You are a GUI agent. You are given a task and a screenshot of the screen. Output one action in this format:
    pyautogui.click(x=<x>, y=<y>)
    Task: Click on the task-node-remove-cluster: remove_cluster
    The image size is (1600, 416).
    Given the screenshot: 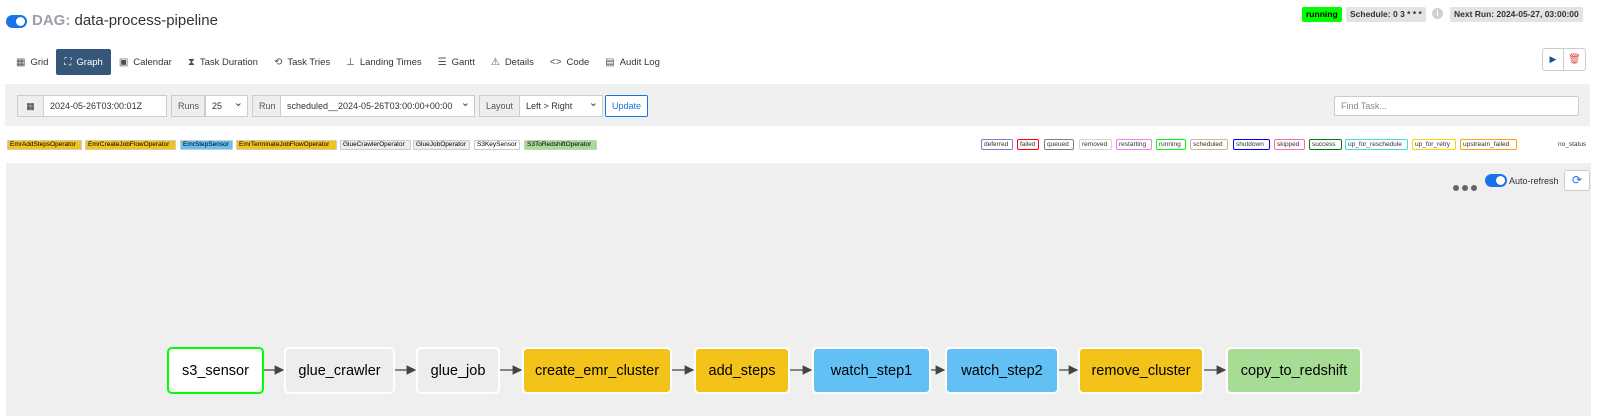 What is the action you would take?
    pyautogui.click(x=1141, y=370)
    